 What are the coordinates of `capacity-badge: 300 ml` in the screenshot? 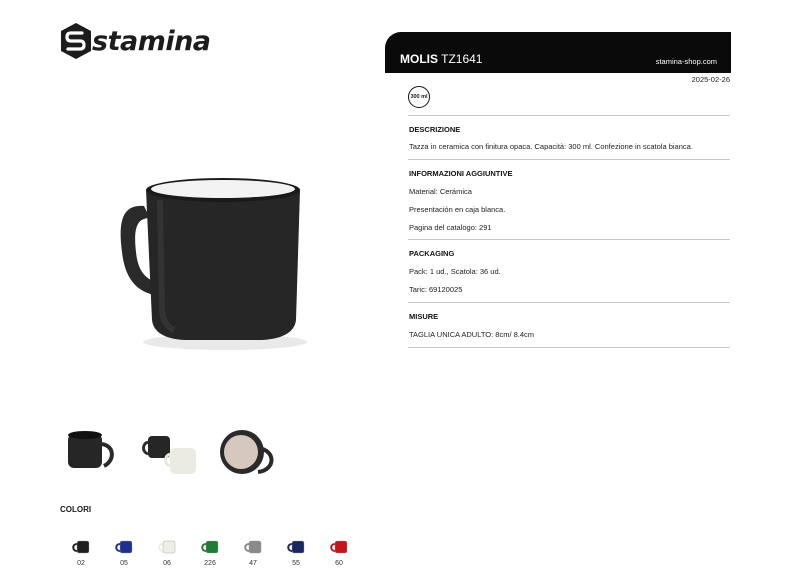 It's located at (419, 97).